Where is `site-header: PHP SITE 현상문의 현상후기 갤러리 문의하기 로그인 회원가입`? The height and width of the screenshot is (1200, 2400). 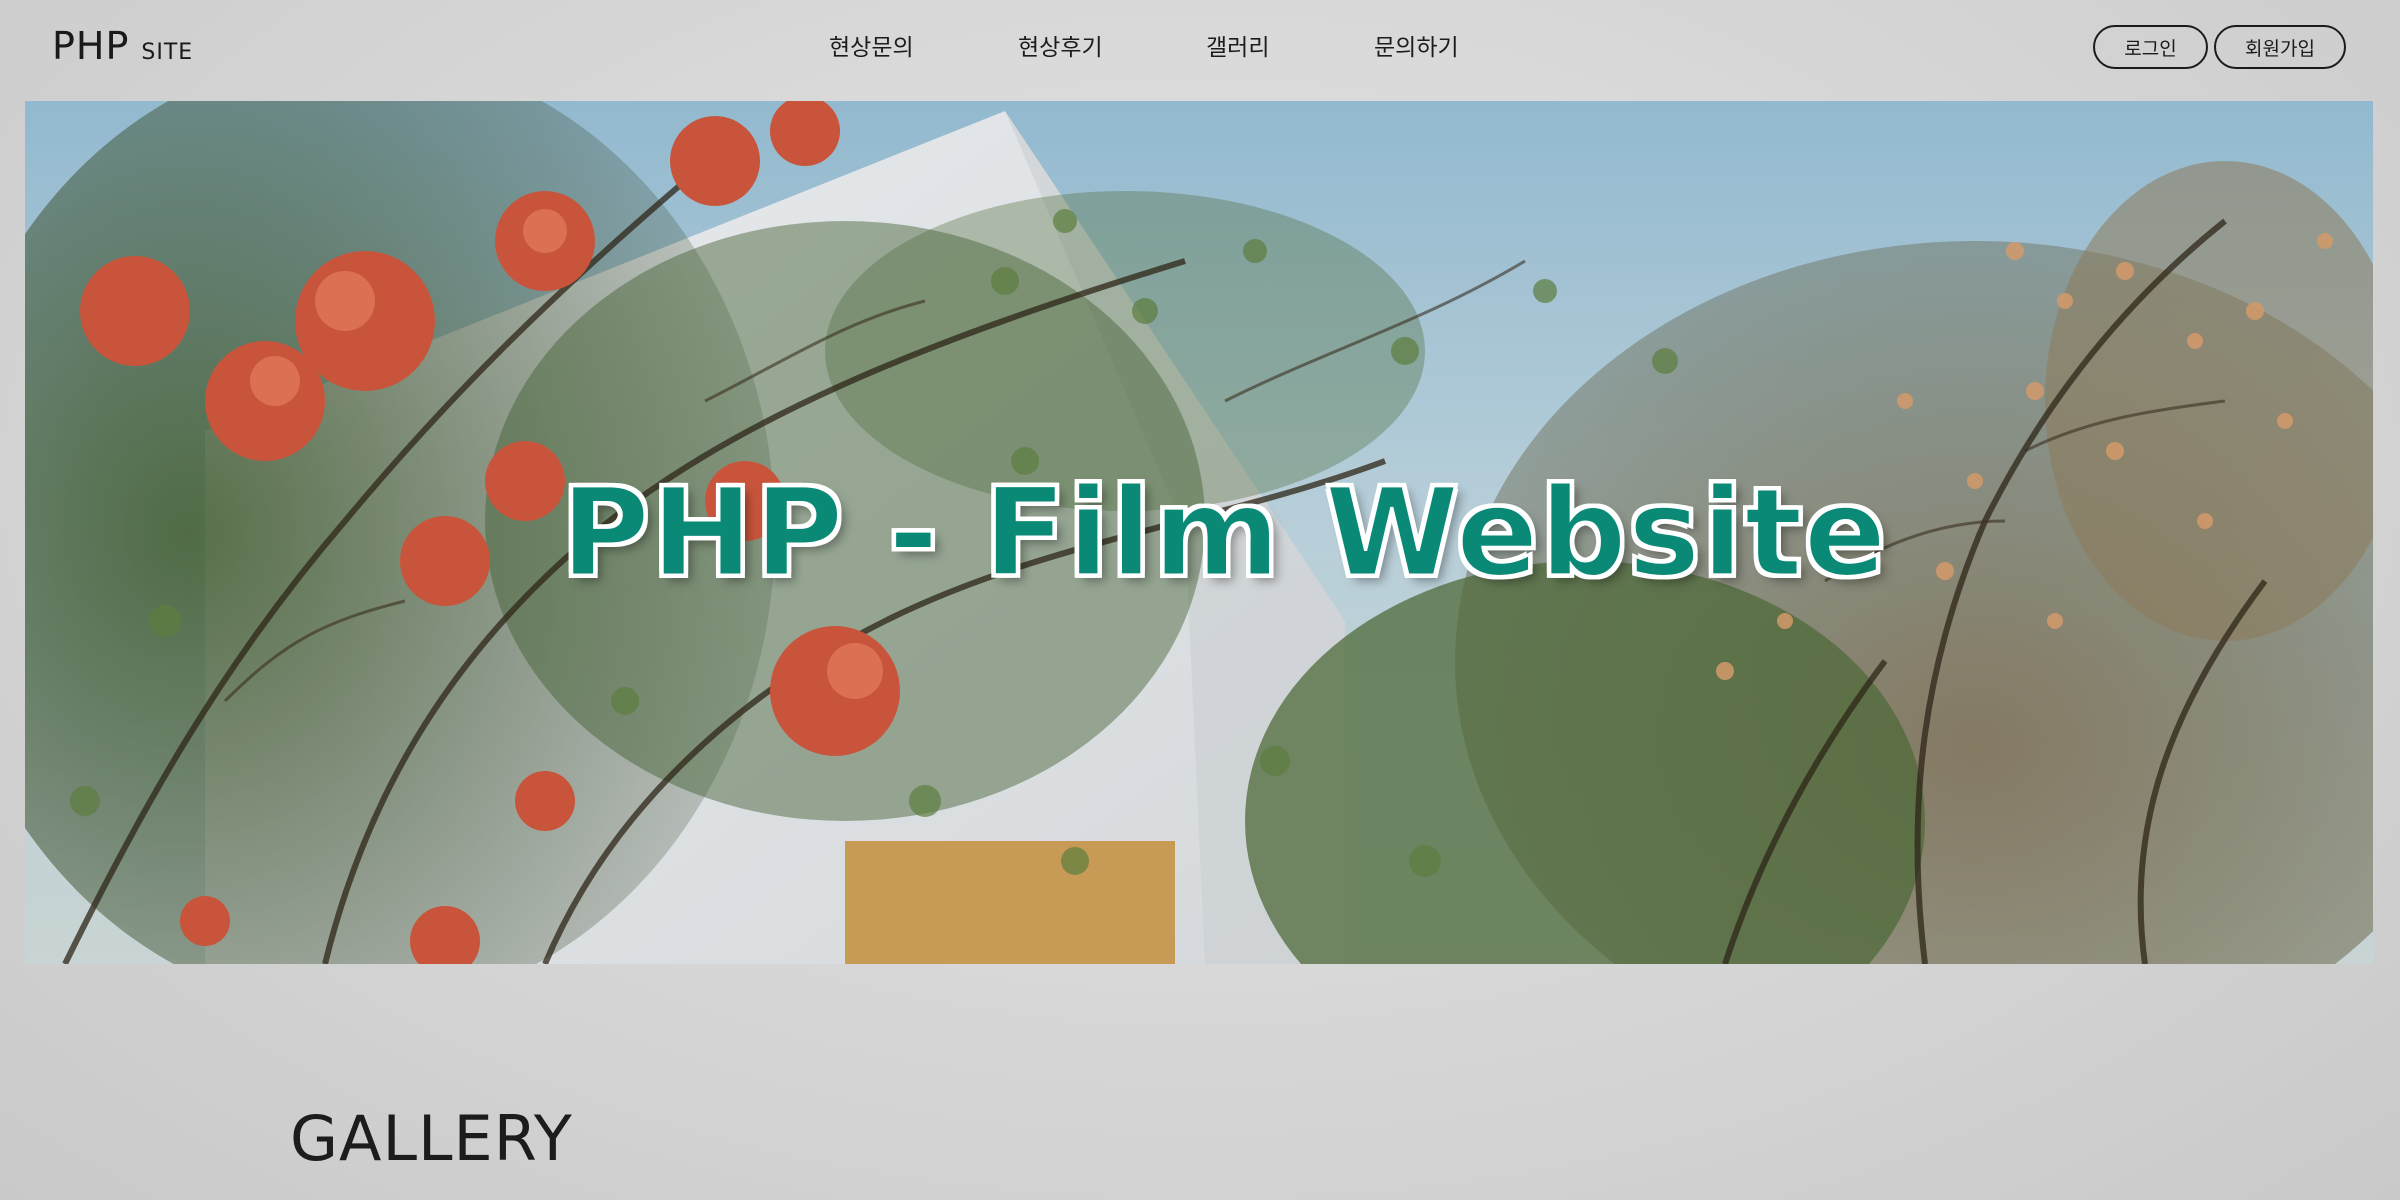 site-header: PHP SITE 현상문의 현상후기 갤러리 문의하기 로그인 회원가입 is located at coordinates (1200, 50).